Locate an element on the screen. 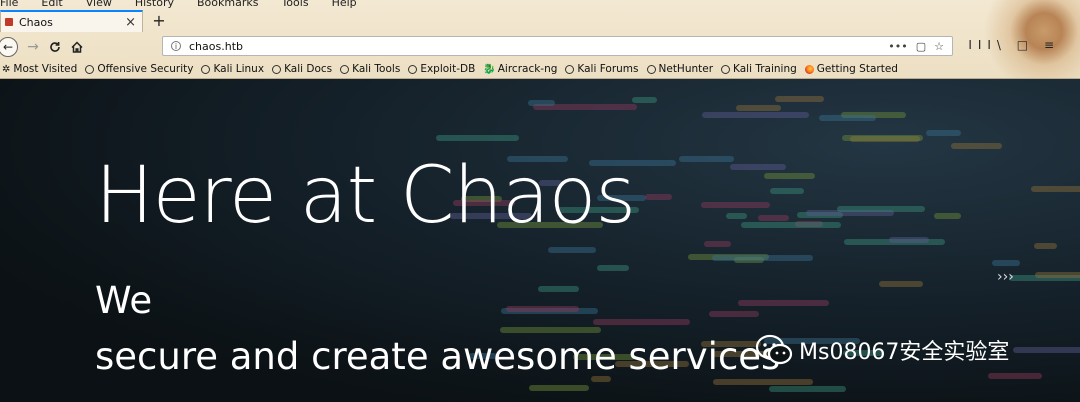 The width and height of the screenshot is (1080, 402). nav-bar: ← → i chaos.htb ••• ▢ ☆ III\ □ ≡ is located at coordinates (540, 46).